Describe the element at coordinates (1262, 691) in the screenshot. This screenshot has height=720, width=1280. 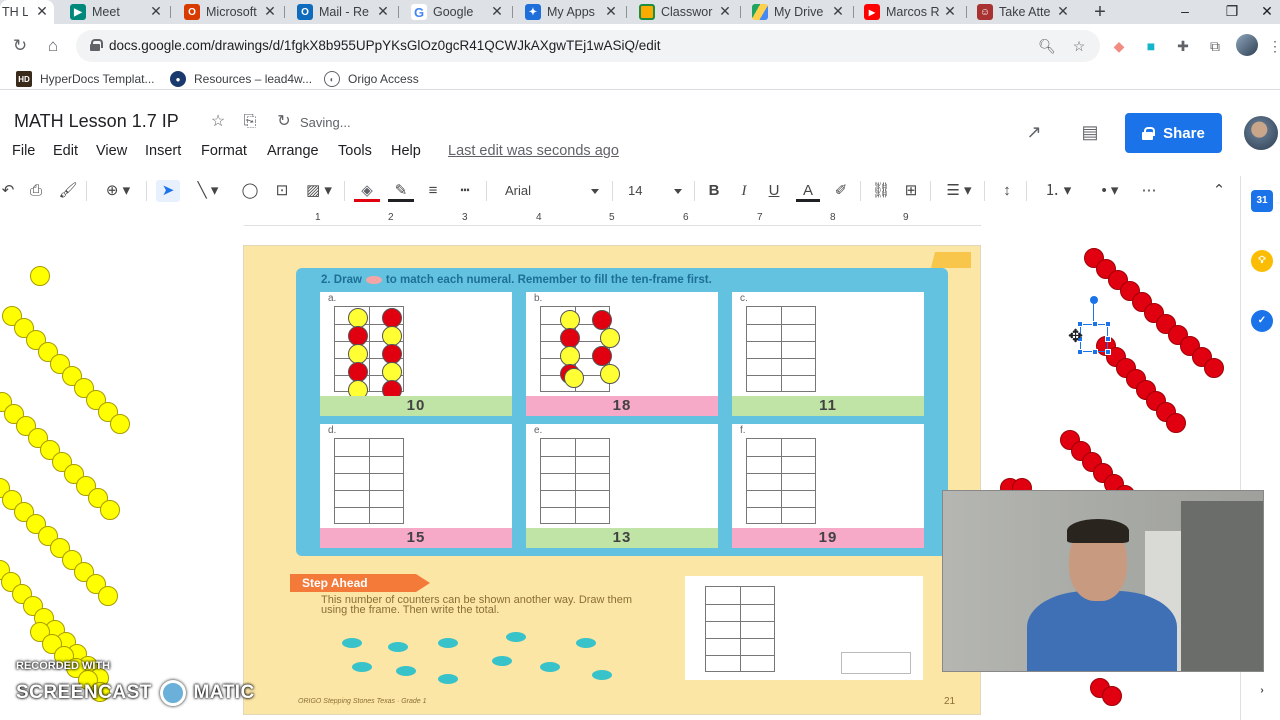
I see `chevron-right-icon: ›` at that location.